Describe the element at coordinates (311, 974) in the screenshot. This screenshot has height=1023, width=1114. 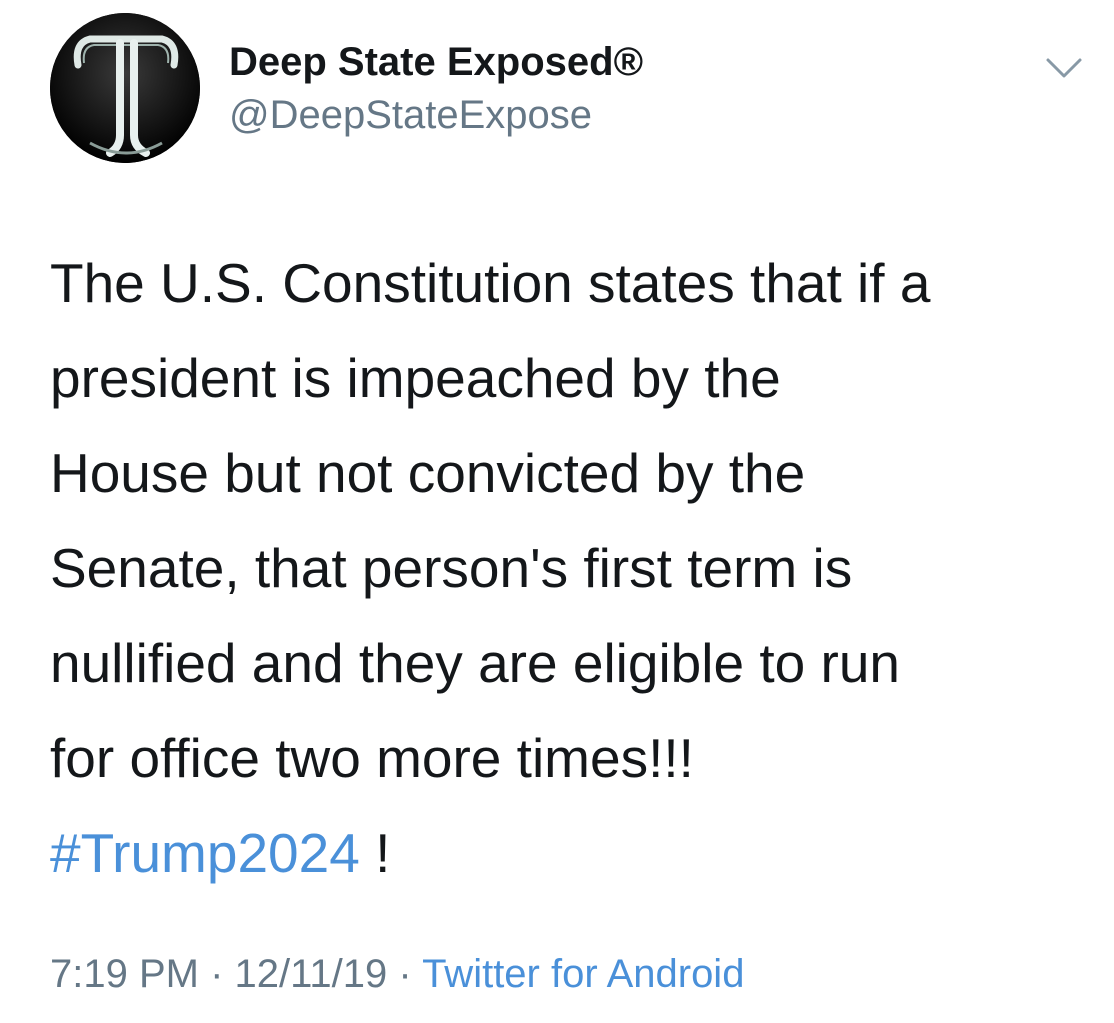
I see `tweet-date: 12/11/19` at that location.